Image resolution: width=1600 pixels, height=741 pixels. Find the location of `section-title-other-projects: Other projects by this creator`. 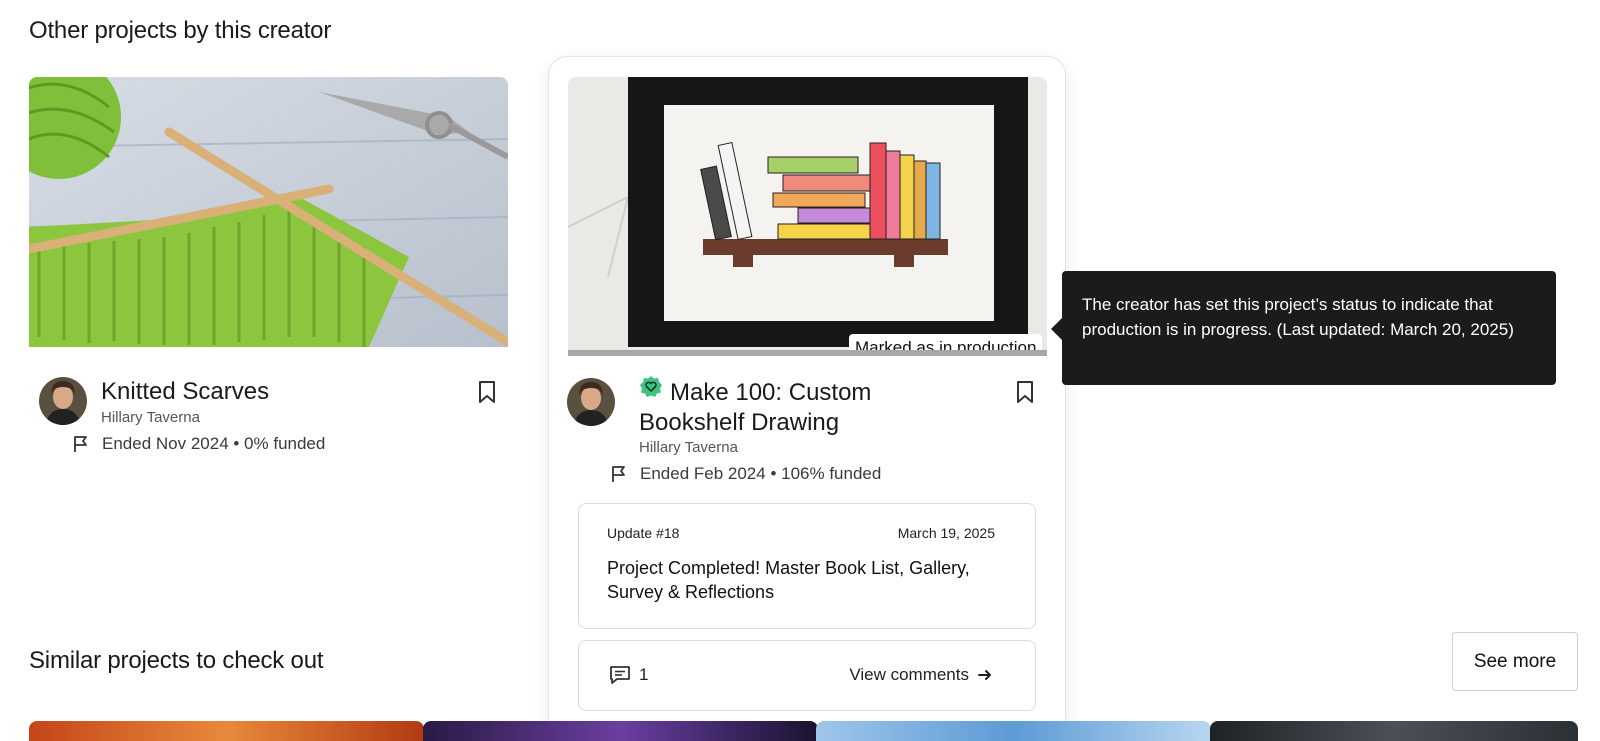

section-title-other-projects: Other projects by this creator is located at coordinates (180, 30).